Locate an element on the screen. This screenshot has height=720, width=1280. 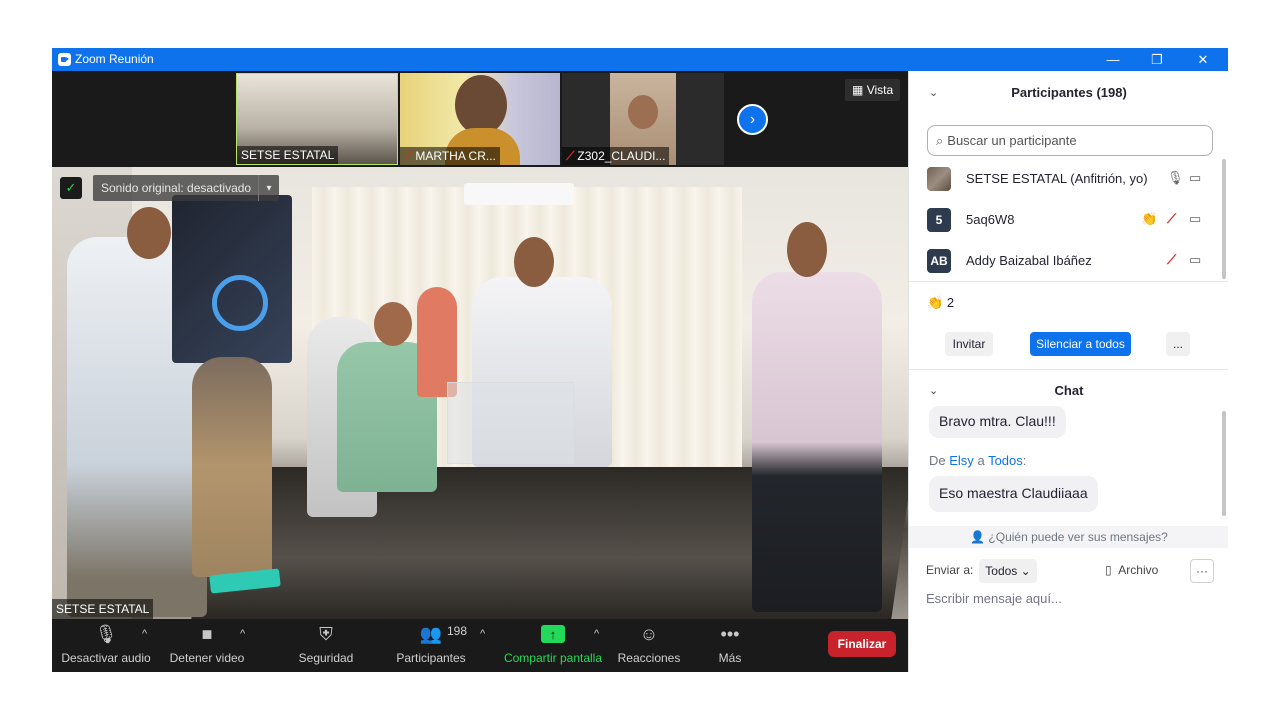
grid-view-icon: ▦ is located at coordinates (858, 90).